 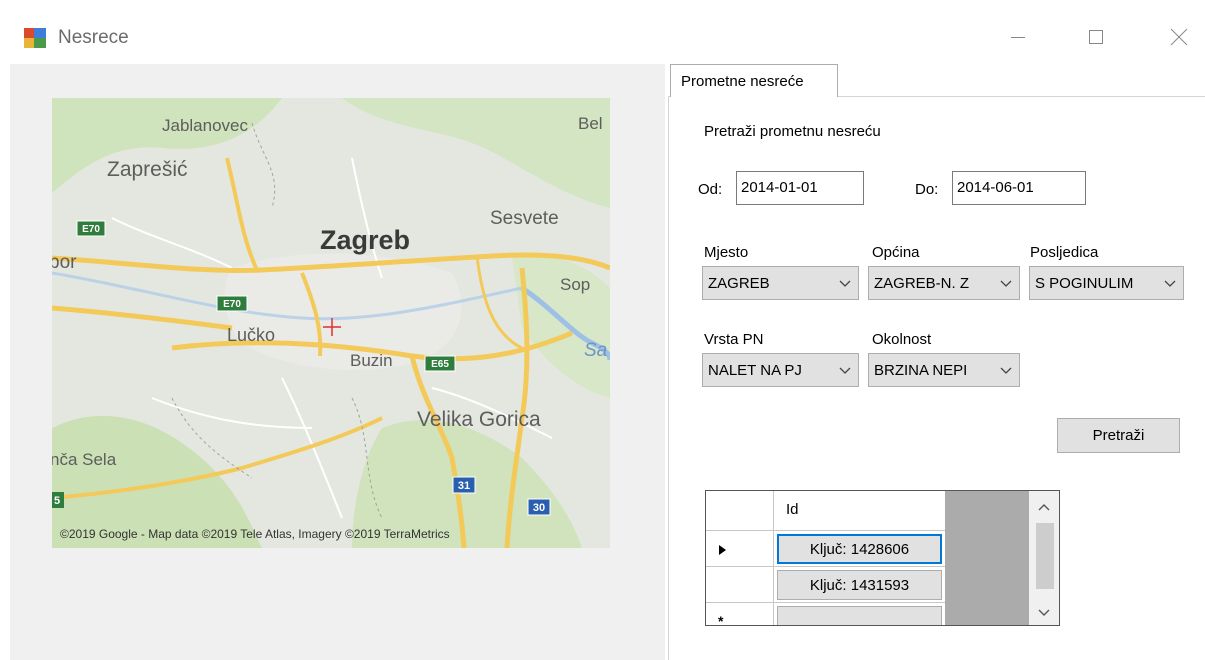 I want to click on close-icon, so click(x=1179, y=37).